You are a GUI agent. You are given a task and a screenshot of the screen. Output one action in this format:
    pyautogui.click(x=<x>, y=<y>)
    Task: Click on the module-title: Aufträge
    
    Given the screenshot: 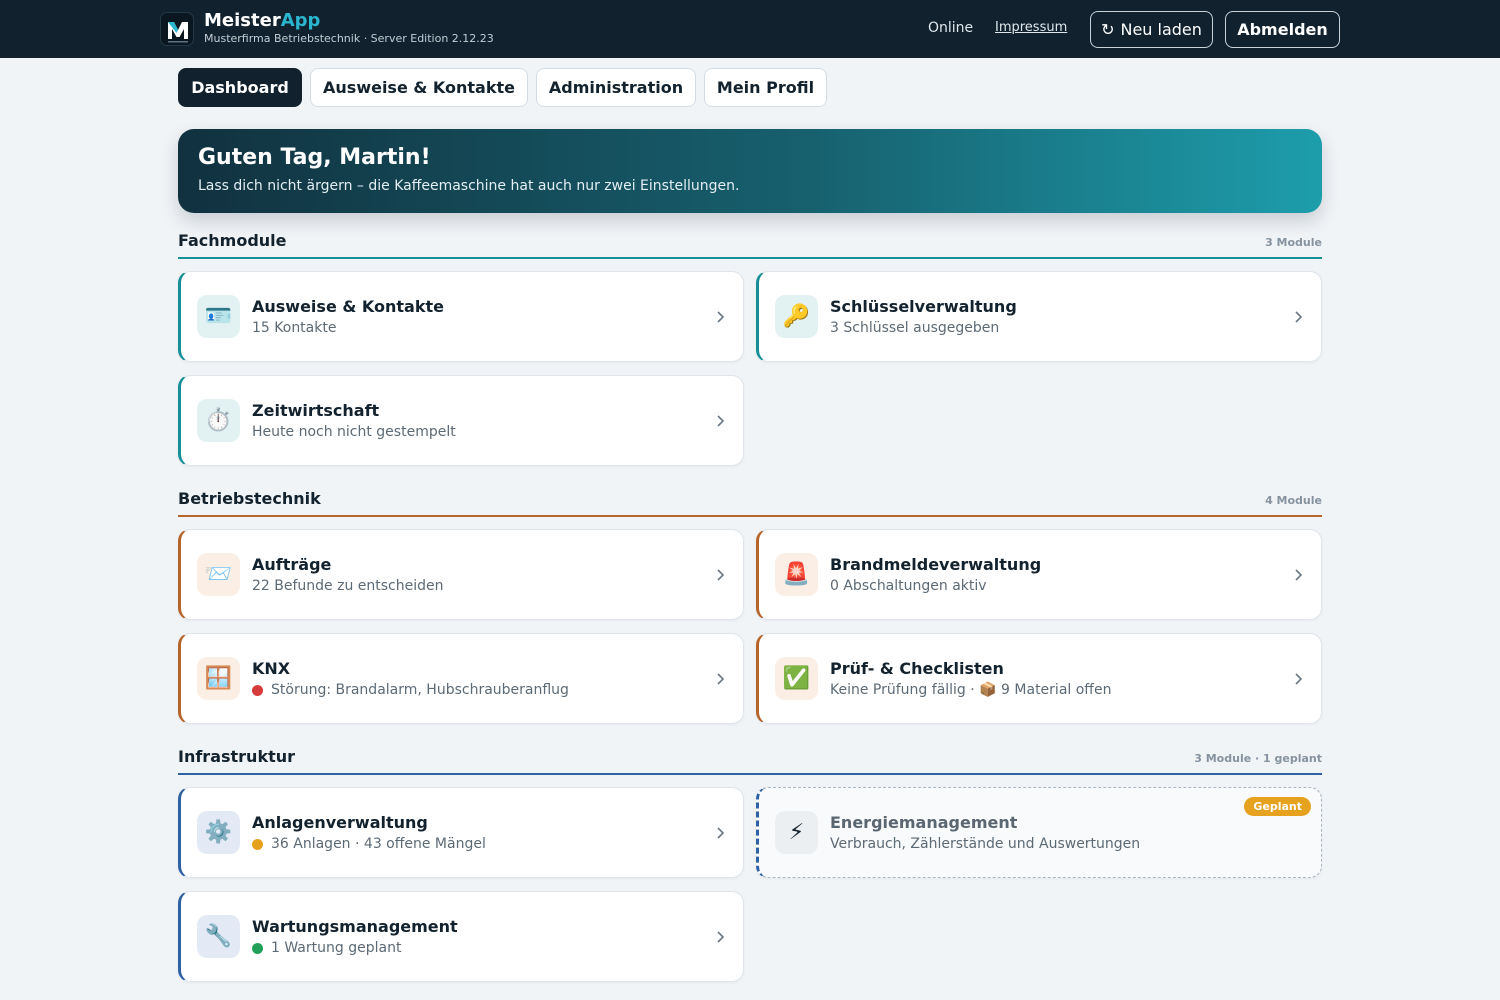 What is the action you would take?
    pyautogui.click(x=292, y=564)
    